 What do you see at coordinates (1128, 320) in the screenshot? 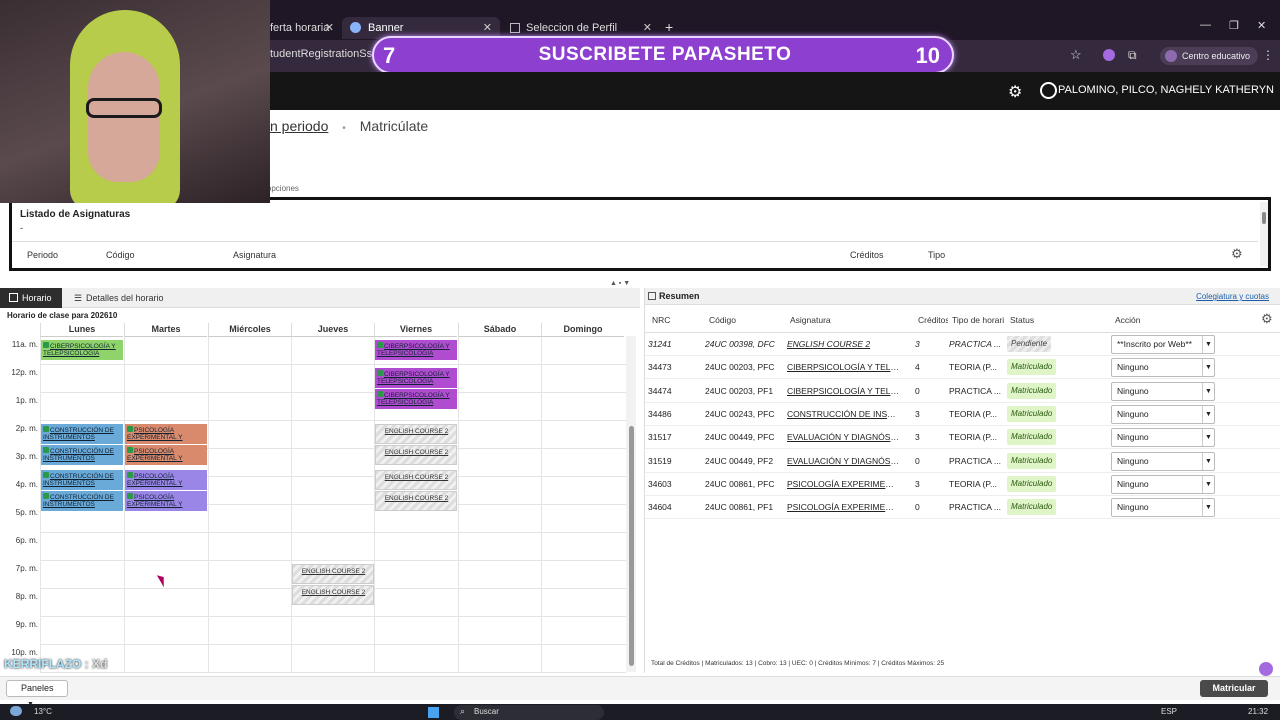
I see `col-accion: Acción` at bounding box center [1128, 320].